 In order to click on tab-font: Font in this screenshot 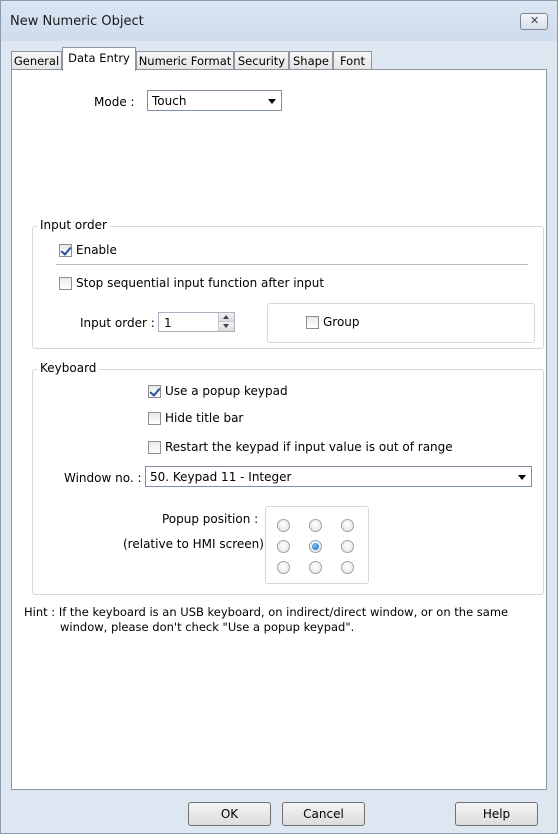, I will do `click(352, 60)`.